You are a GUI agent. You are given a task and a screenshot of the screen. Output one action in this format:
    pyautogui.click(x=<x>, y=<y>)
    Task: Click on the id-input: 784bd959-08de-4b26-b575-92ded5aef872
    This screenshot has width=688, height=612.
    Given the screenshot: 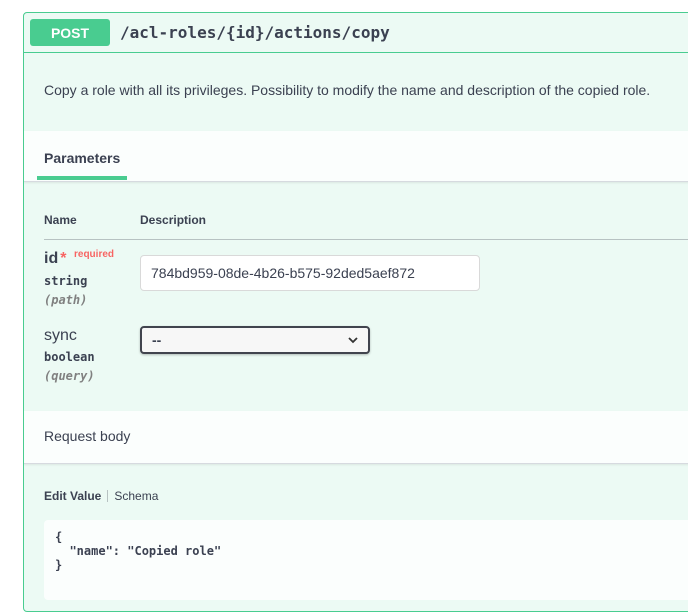 What is the action you would take?
    pyautogui.click(x=310, y=273)
    